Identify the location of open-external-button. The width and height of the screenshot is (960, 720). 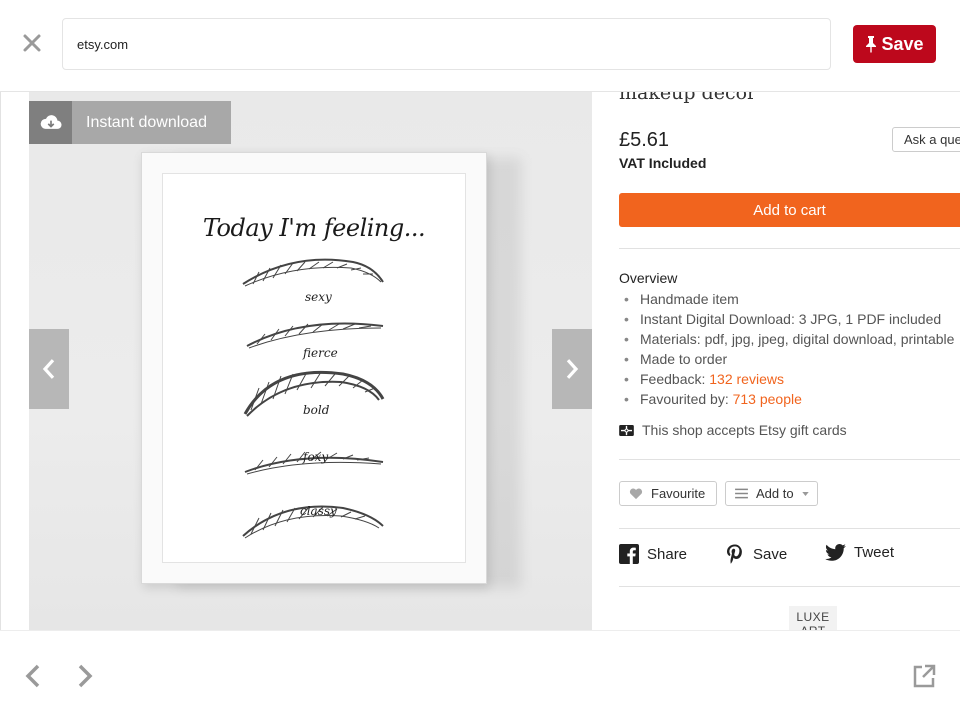
(924, 676).